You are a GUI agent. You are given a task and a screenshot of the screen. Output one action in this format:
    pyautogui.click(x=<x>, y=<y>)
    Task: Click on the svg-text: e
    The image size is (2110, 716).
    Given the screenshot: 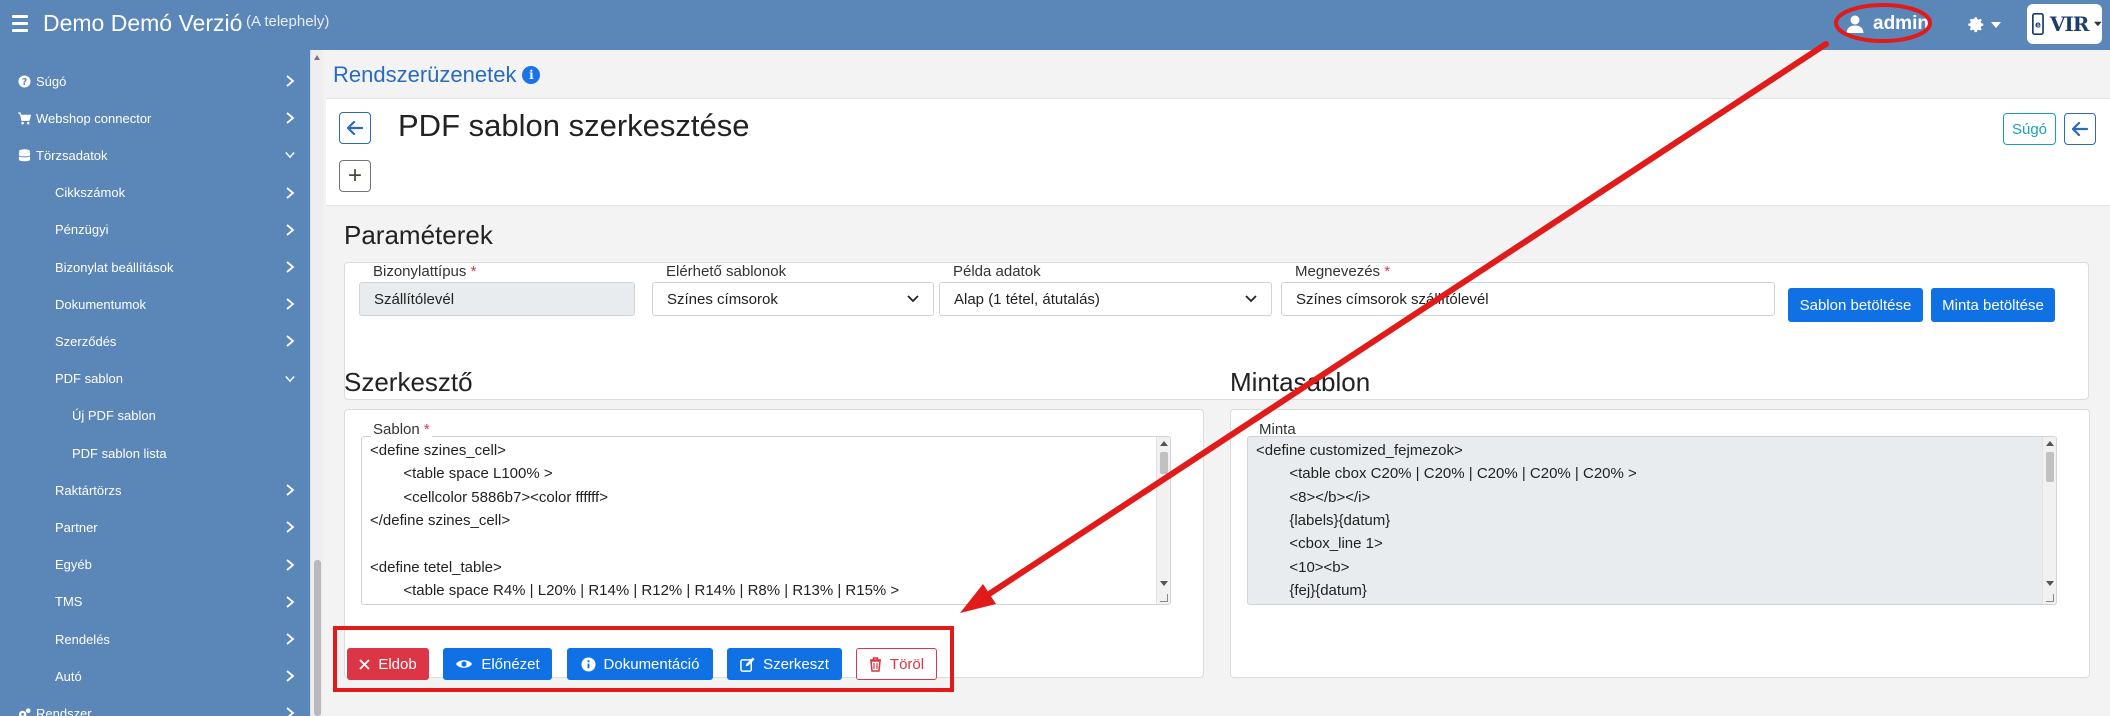 What is the action you would take?
    pyautogui.click(x=2038, y=24)
    